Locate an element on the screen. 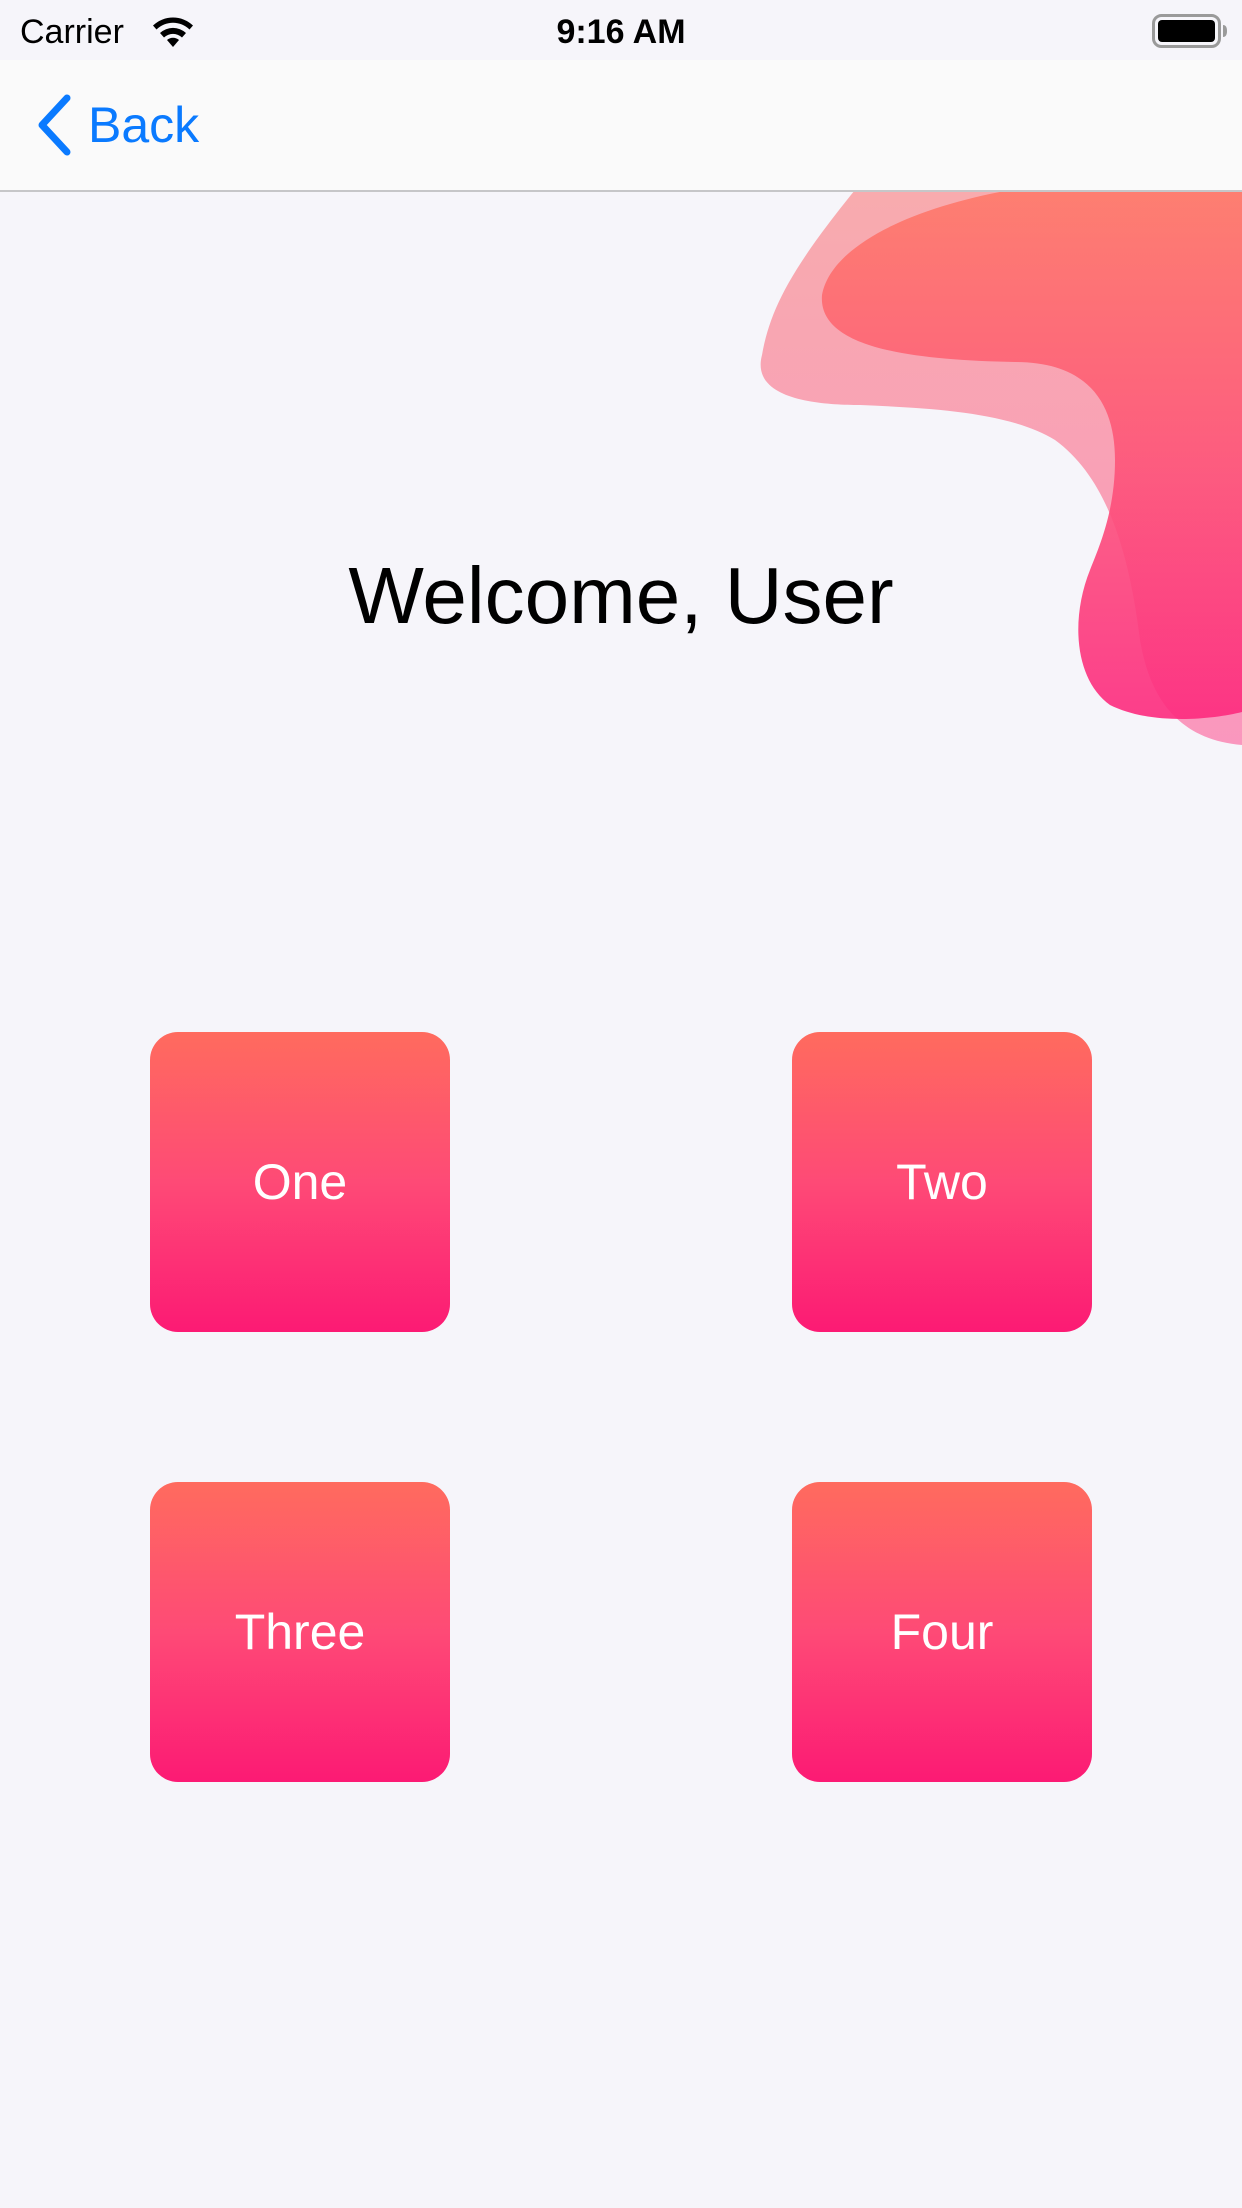  tile-three-button: Three is located at coordinates (300, 1632).